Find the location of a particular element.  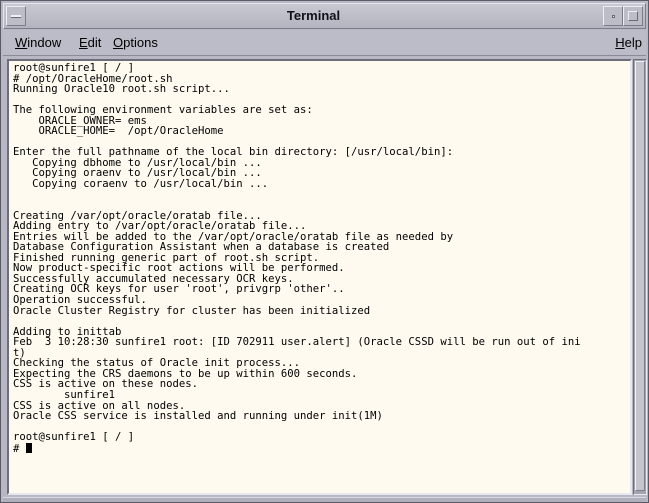

menu-options-mnemonic: O is located at coordinates (118, 42).